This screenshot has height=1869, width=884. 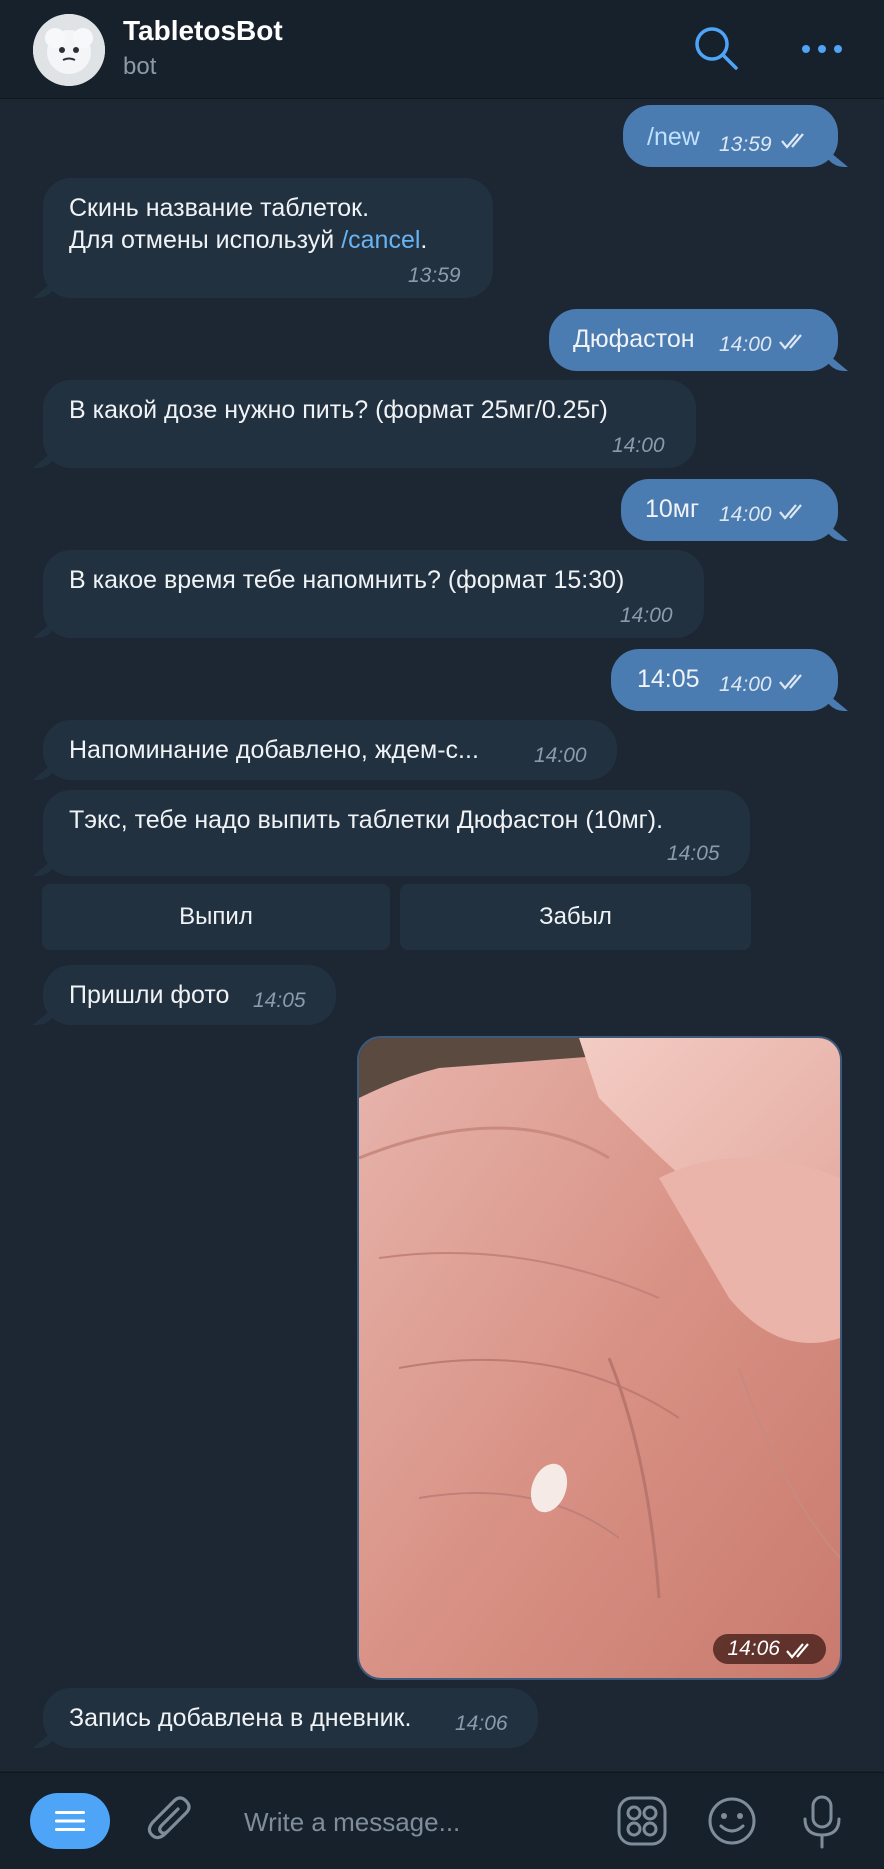 What do you see at coordinates (442, 49) in the screenshot?
I see `chat-header: TabletosBot bot` at bounding box center [442, 49].